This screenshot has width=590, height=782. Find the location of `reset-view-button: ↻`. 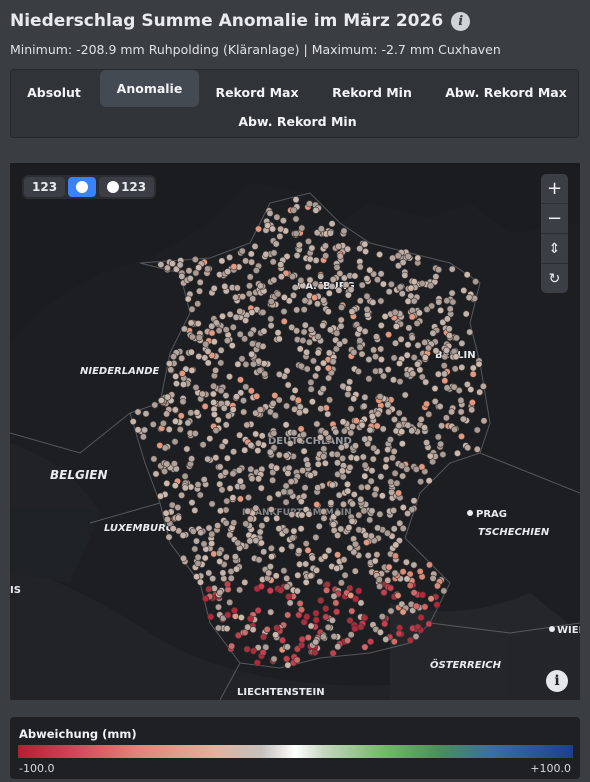

reset-view-button: ↻ is located at coordinates (554, 278).